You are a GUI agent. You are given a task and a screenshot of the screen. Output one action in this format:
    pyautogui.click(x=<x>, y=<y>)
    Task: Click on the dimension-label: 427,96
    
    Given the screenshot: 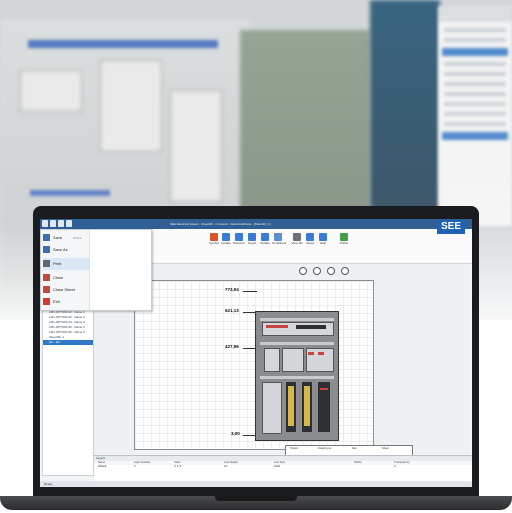 What is the action you would take?
    pyautogui.click(x=232, y=346)
    